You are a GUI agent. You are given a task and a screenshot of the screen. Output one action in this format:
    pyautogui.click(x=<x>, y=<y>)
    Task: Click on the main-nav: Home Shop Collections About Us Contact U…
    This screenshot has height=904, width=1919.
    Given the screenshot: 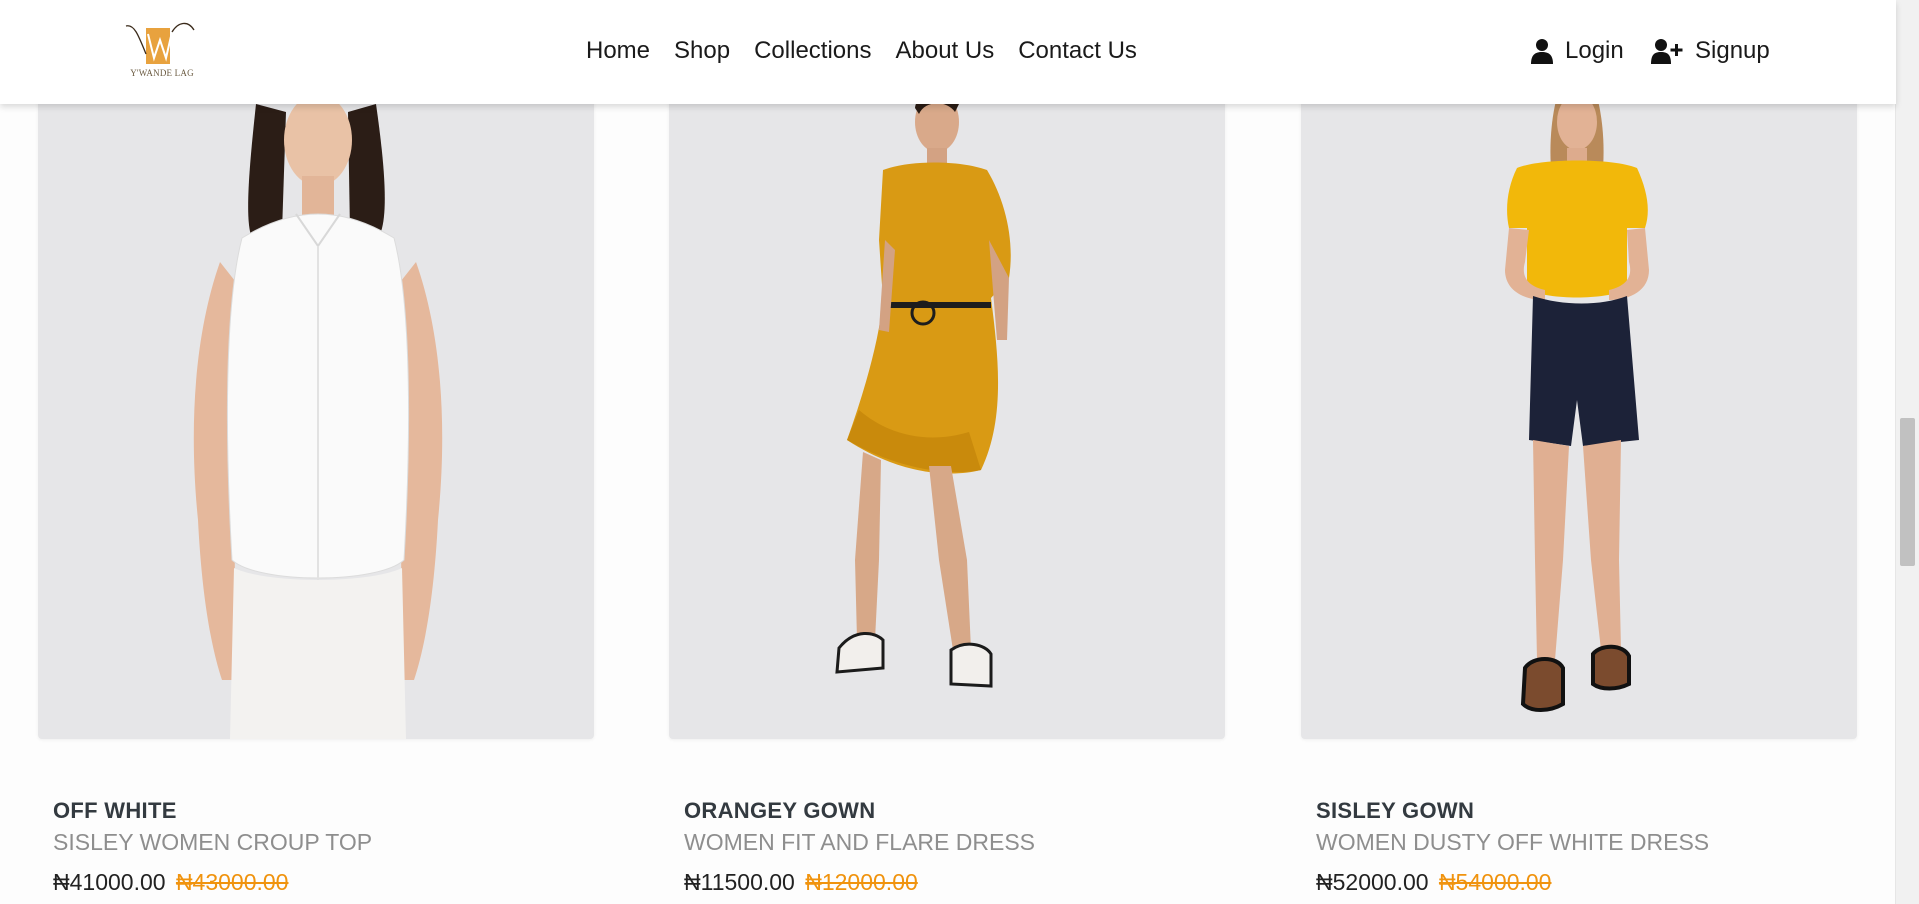 What is the action you would take?
    pyautogui.click(x=861, y=51)
    